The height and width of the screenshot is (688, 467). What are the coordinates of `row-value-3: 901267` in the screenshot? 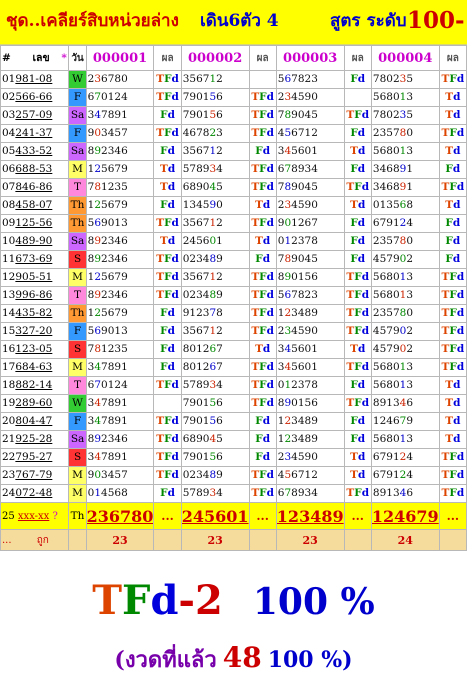 It's located at (310, 223).